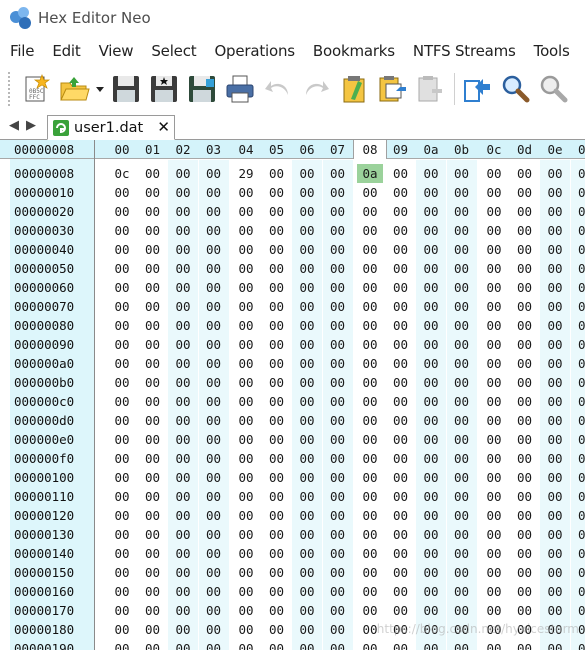 This screenshot has height=650, width=585. What do you see at coordinates (555, 149) in the screenshot?
I see `column-header: 0e` at bounding box center [555, 149].